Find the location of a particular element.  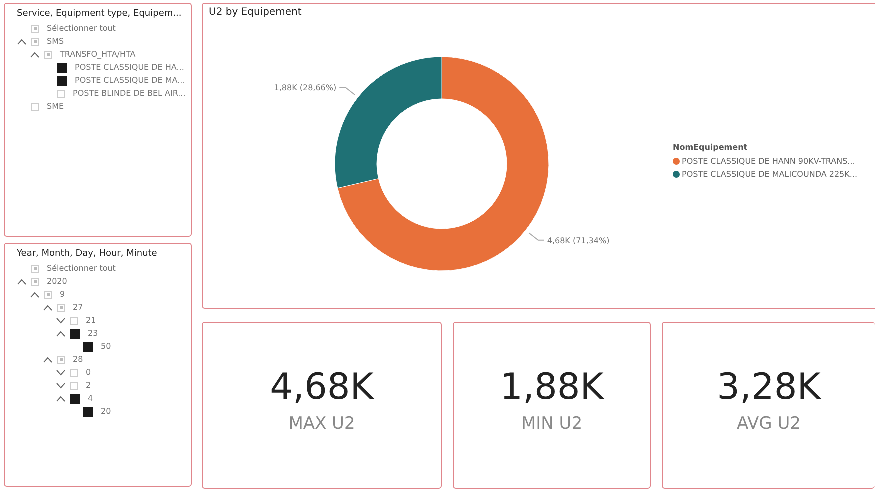

tree-item-label: TRANSFO_HTA/HTA is located at coordinates (98, 54).